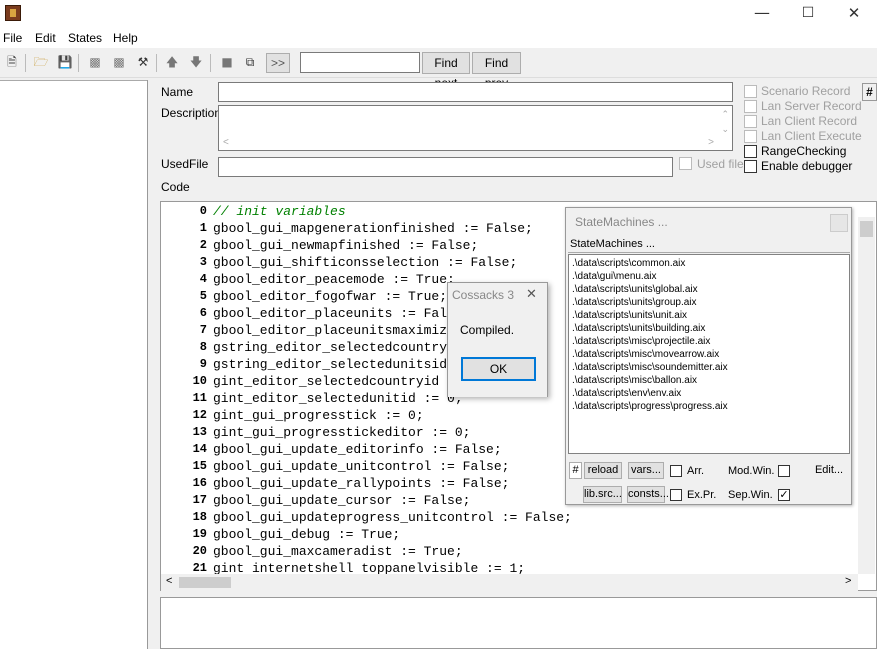  Describe the element at coordinates (199, 551) in the screenshot. I see `line-number: 20` at that location.